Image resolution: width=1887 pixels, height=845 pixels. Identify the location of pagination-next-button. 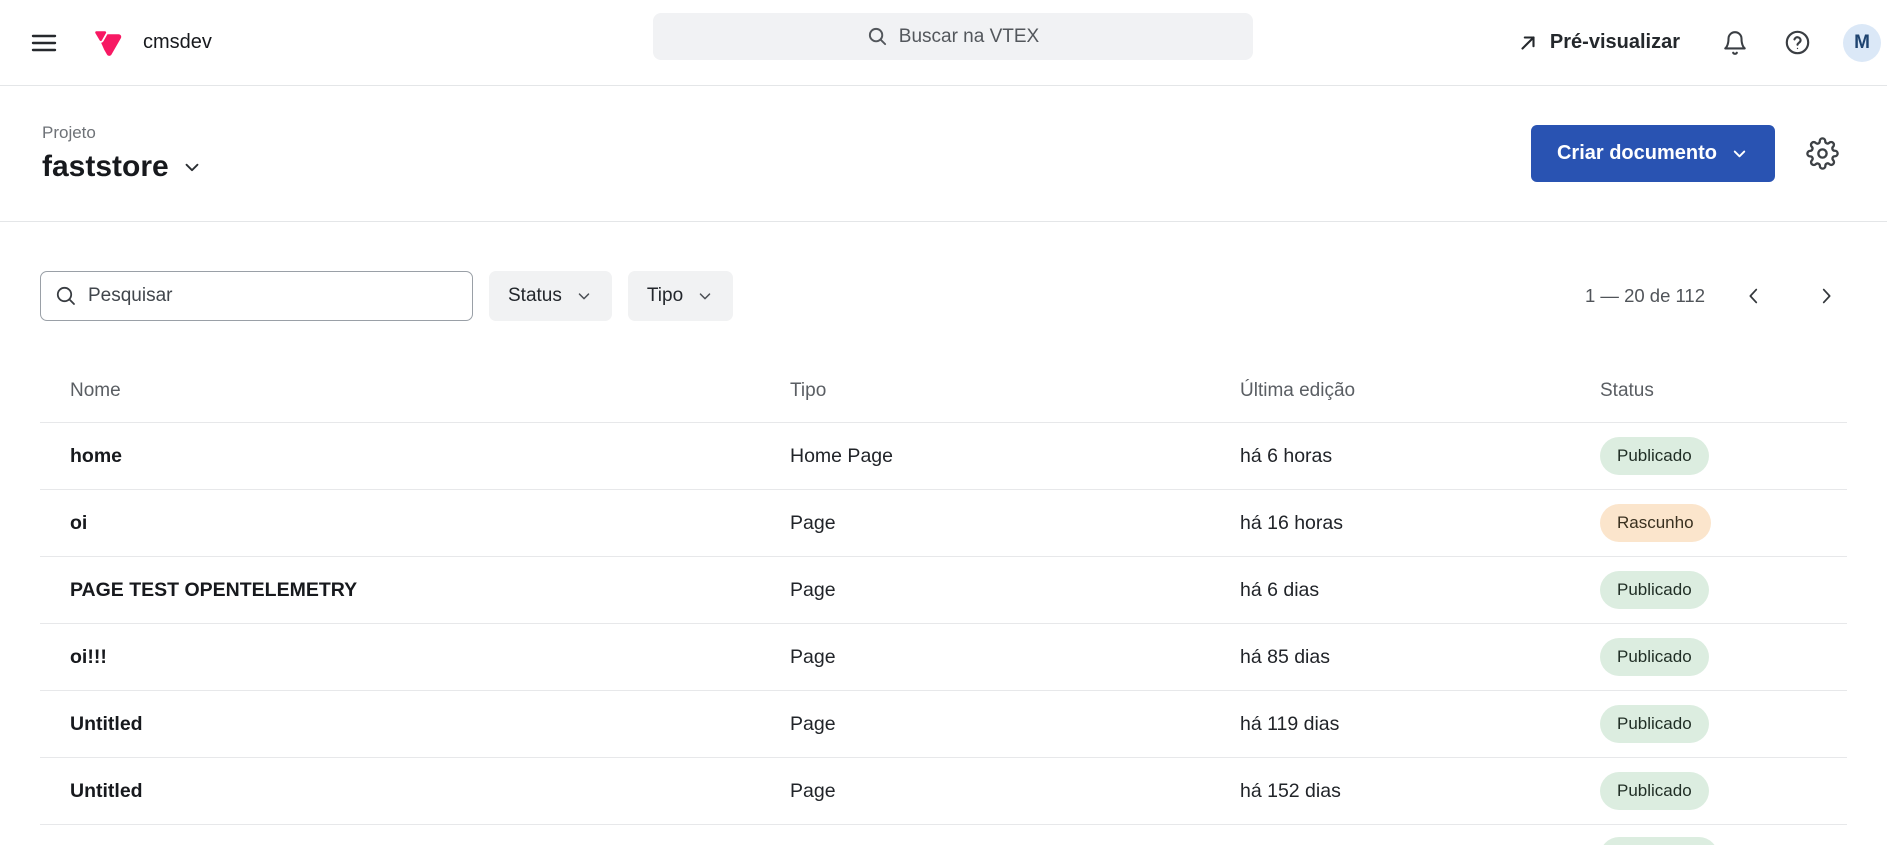
(1826, 296).